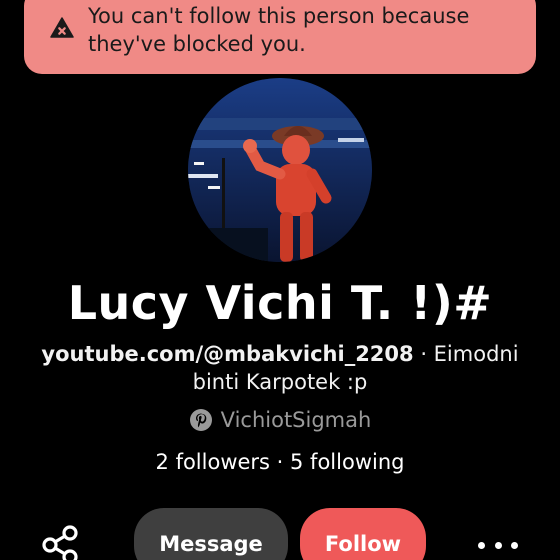 The height and width of the screenshot is (560, 560). What do you see at coordinates (211, 534) in the screenshot?
I see `message-button: Message` at bounding box center [211, 534].